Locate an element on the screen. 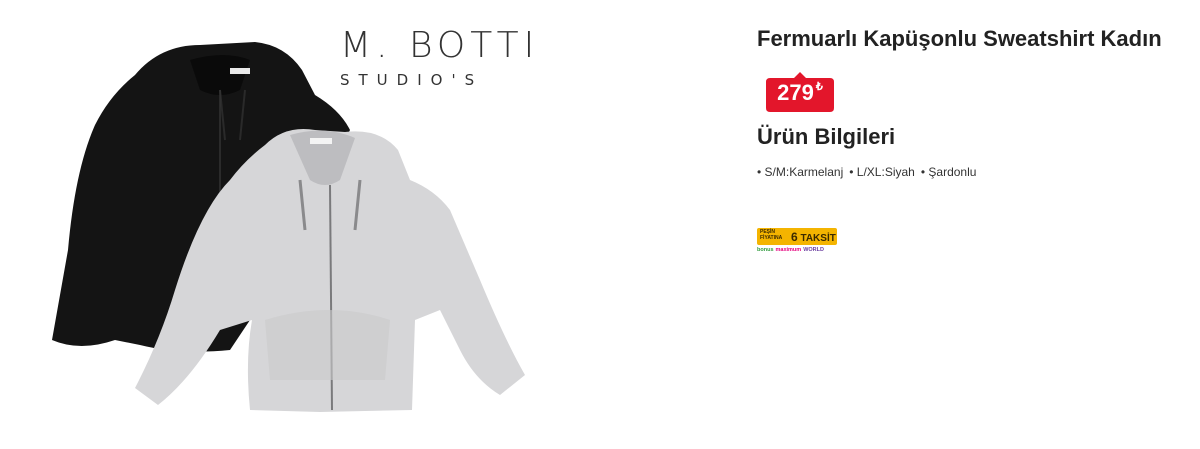 The width and height of the screenshot is (1200, 449). price-currency: ₺ is located at coordinates (819, 87).